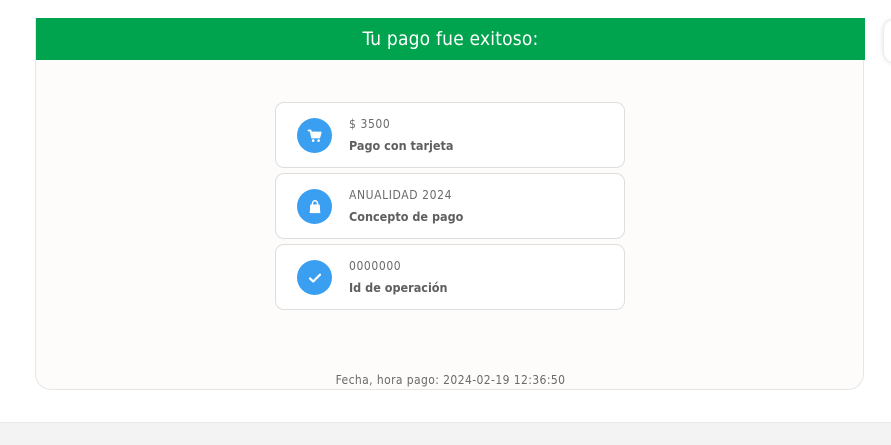  I want to click on amount-value: $ 3500, so click(370, 124).